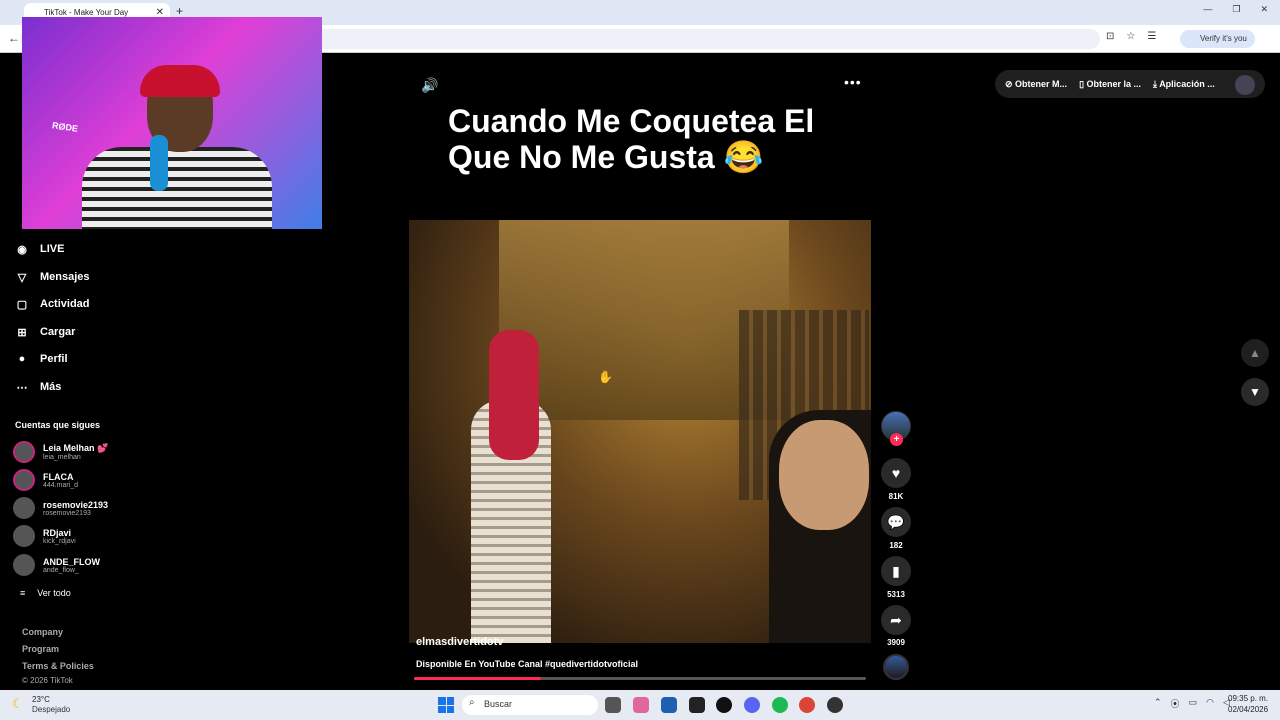  What do you see at coordinates (14, 38) in the screenshot?
I see `back-arrow-icon: ←` at bounding box center [14, 38].